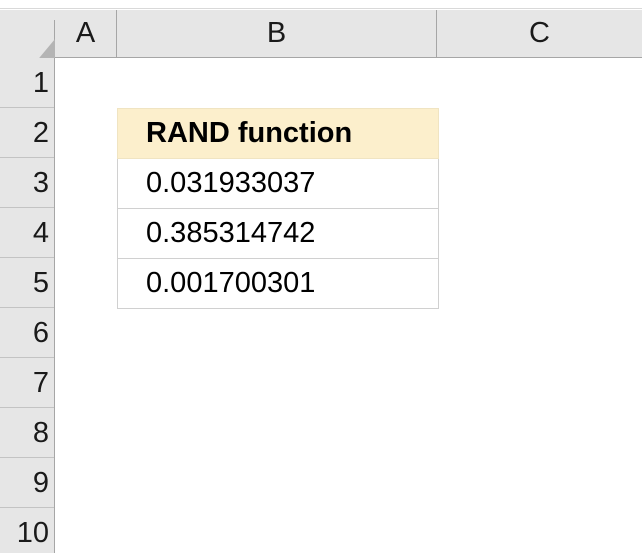 The image size is (642, 553). What do you see at coordinates (27, 530) in the screenshot?
I see `row-header-10: 10` at bounding box center [27, 530].